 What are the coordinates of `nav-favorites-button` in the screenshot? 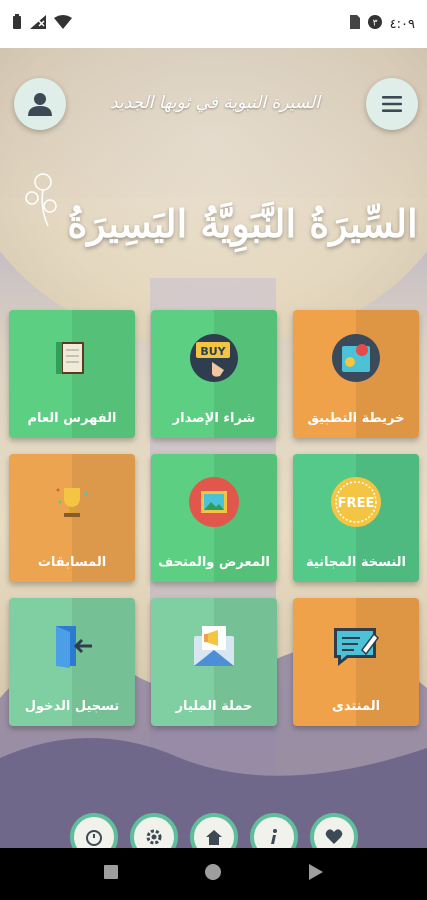 It's located at (334, 830).